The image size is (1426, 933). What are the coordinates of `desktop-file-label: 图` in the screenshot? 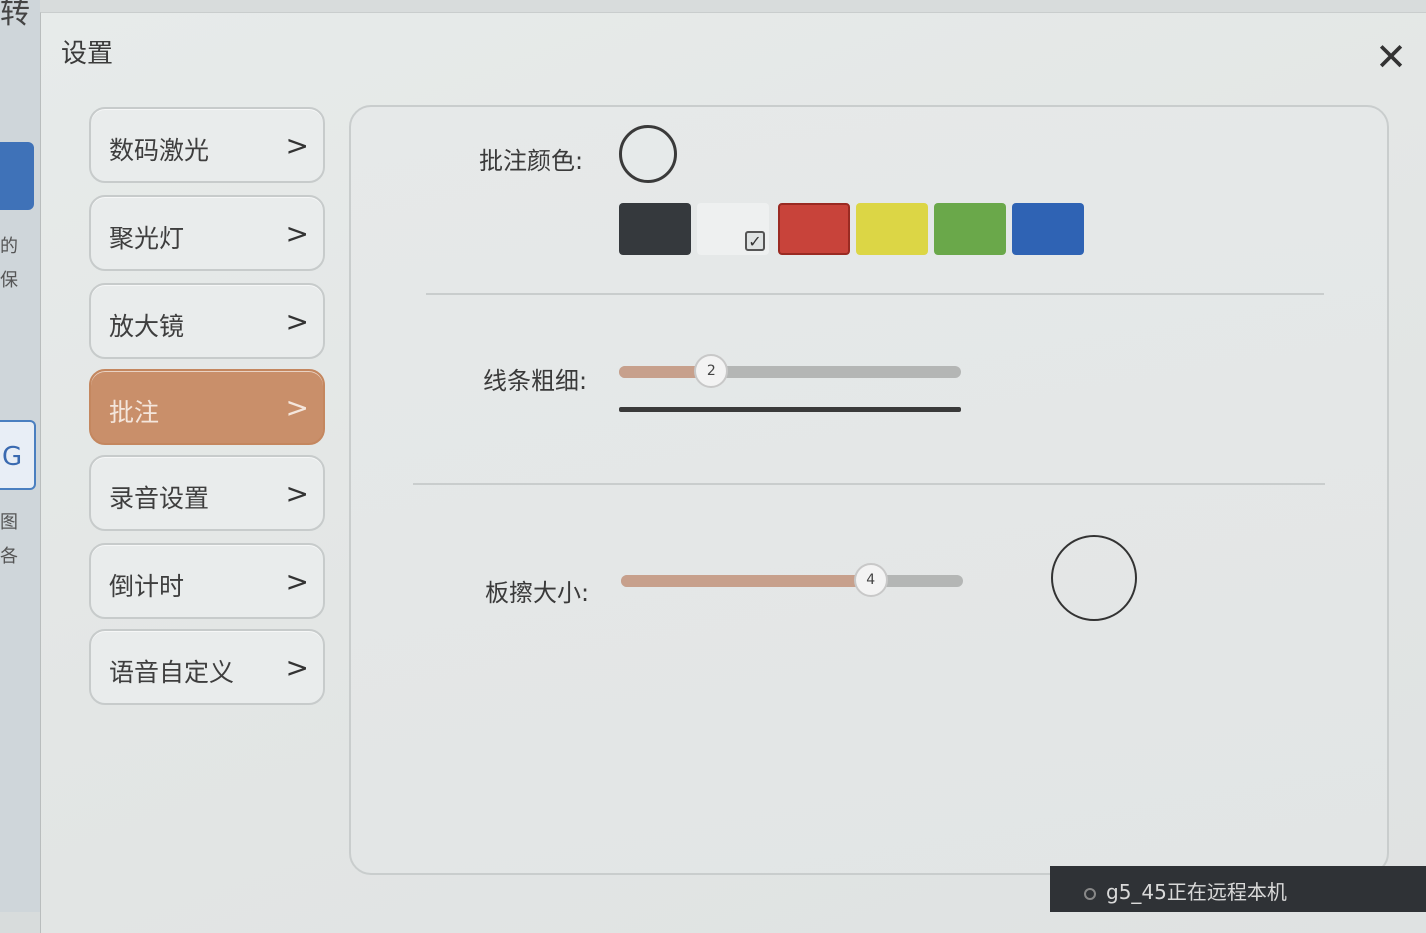 It's located at (9, 522).